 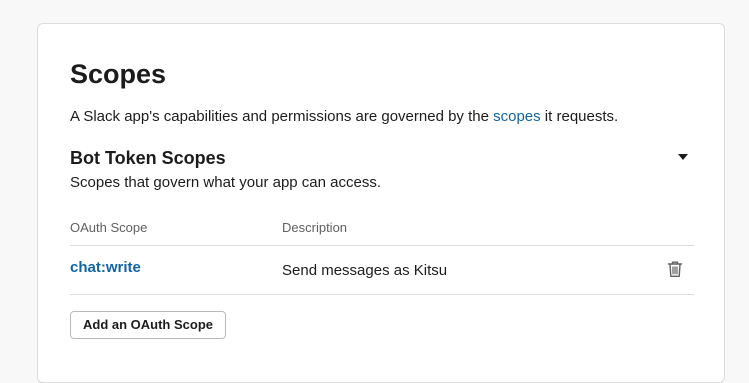 What do you see at coordinates (315, 227) in the screenshot?
I see `column-header-description: Description` at bounding box center [315, 227].